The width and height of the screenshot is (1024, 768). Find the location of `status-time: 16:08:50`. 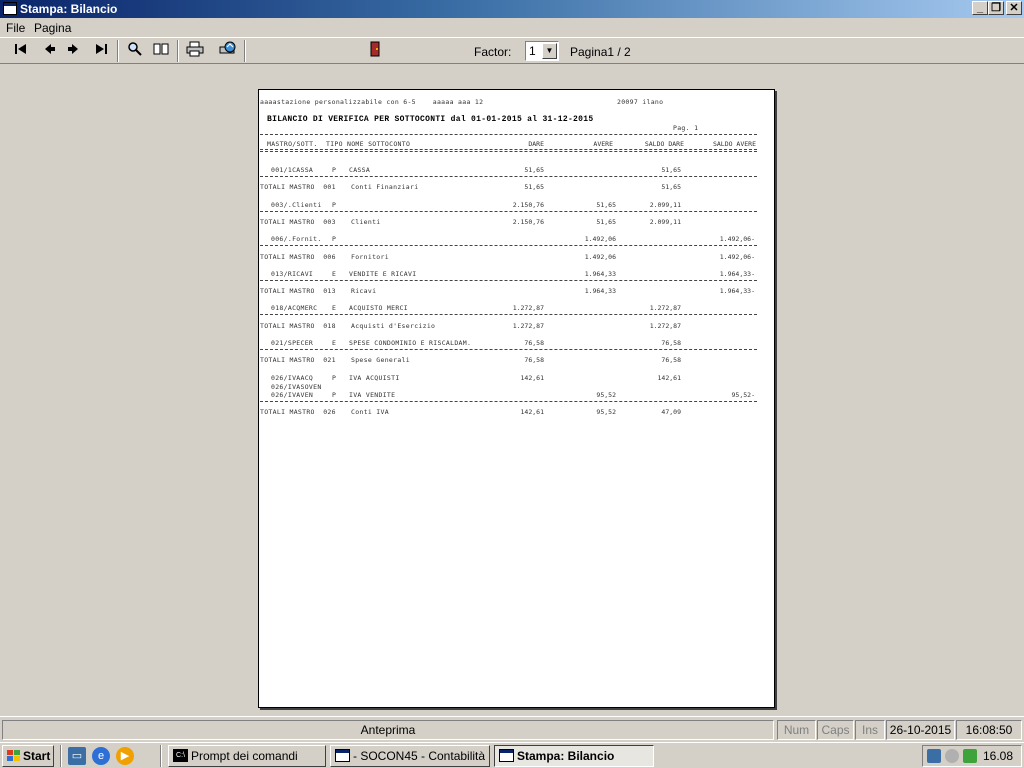

status-time: 16:08:50 is located at coordinates (989, 730).